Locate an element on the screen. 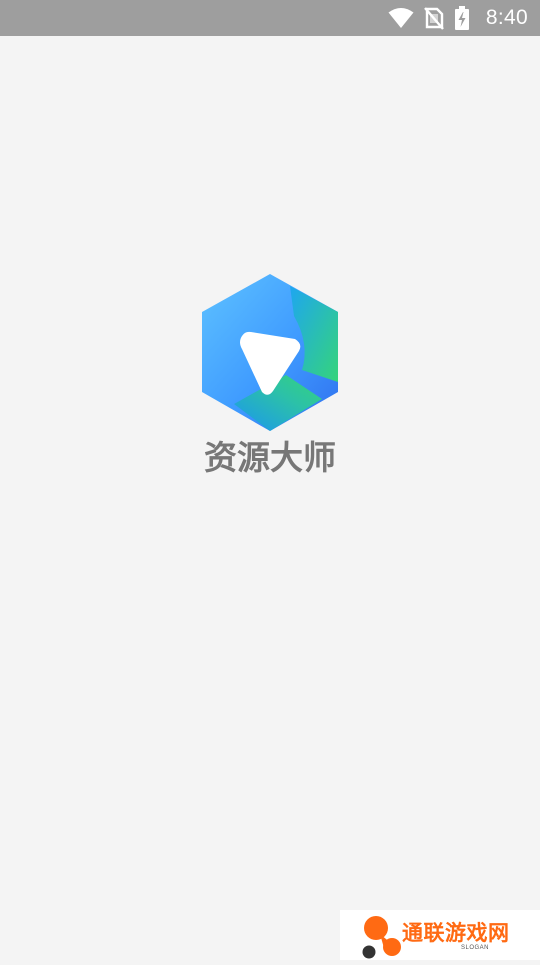 The image size is (540, 965). status-bar: 8:40 is located at coordinates (270, 18).